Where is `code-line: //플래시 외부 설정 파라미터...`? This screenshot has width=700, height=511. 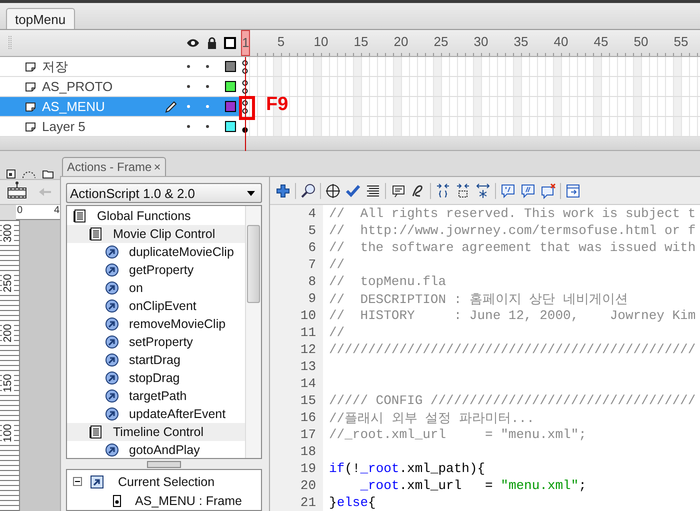
code-line: //플래시 외부 설정 파라미터... is located at coordinates (431, 418).